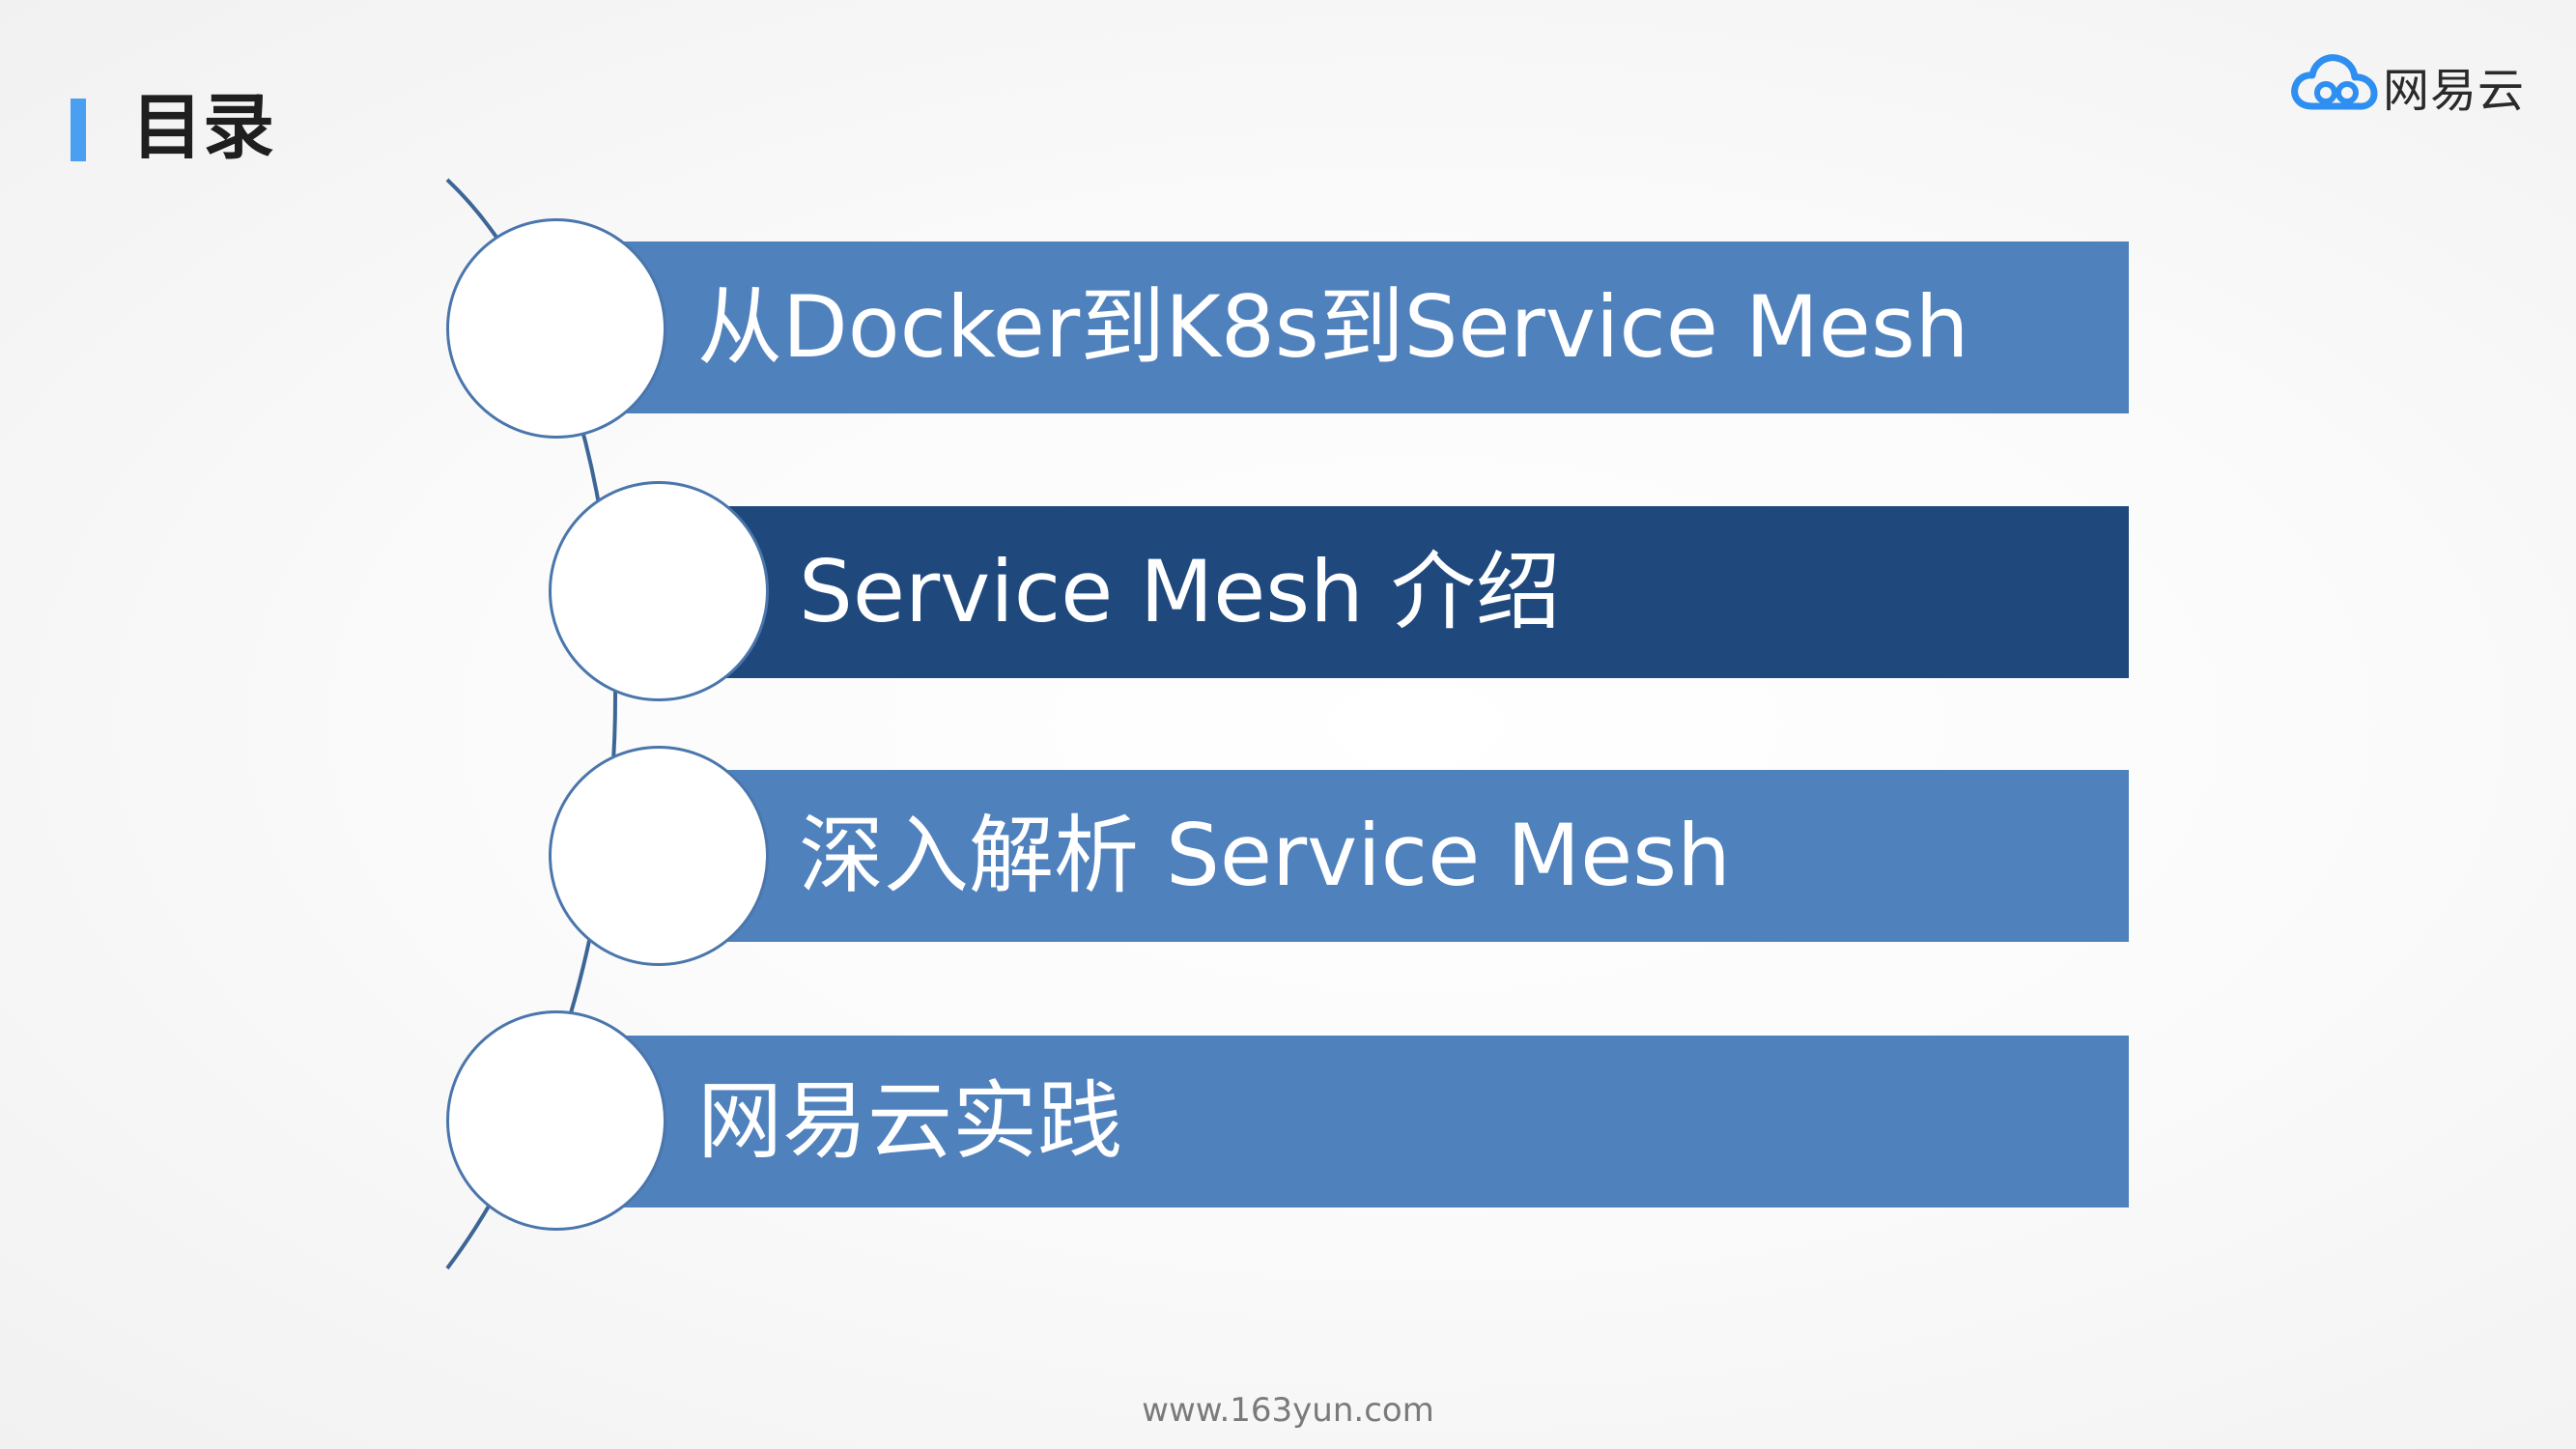 This screenshot has height=1449, width=2576. Describe the element at coordinates (1265, 855) in the screenshot. I see `toc-item-label: 深入解析 Service Mesh` at that location.